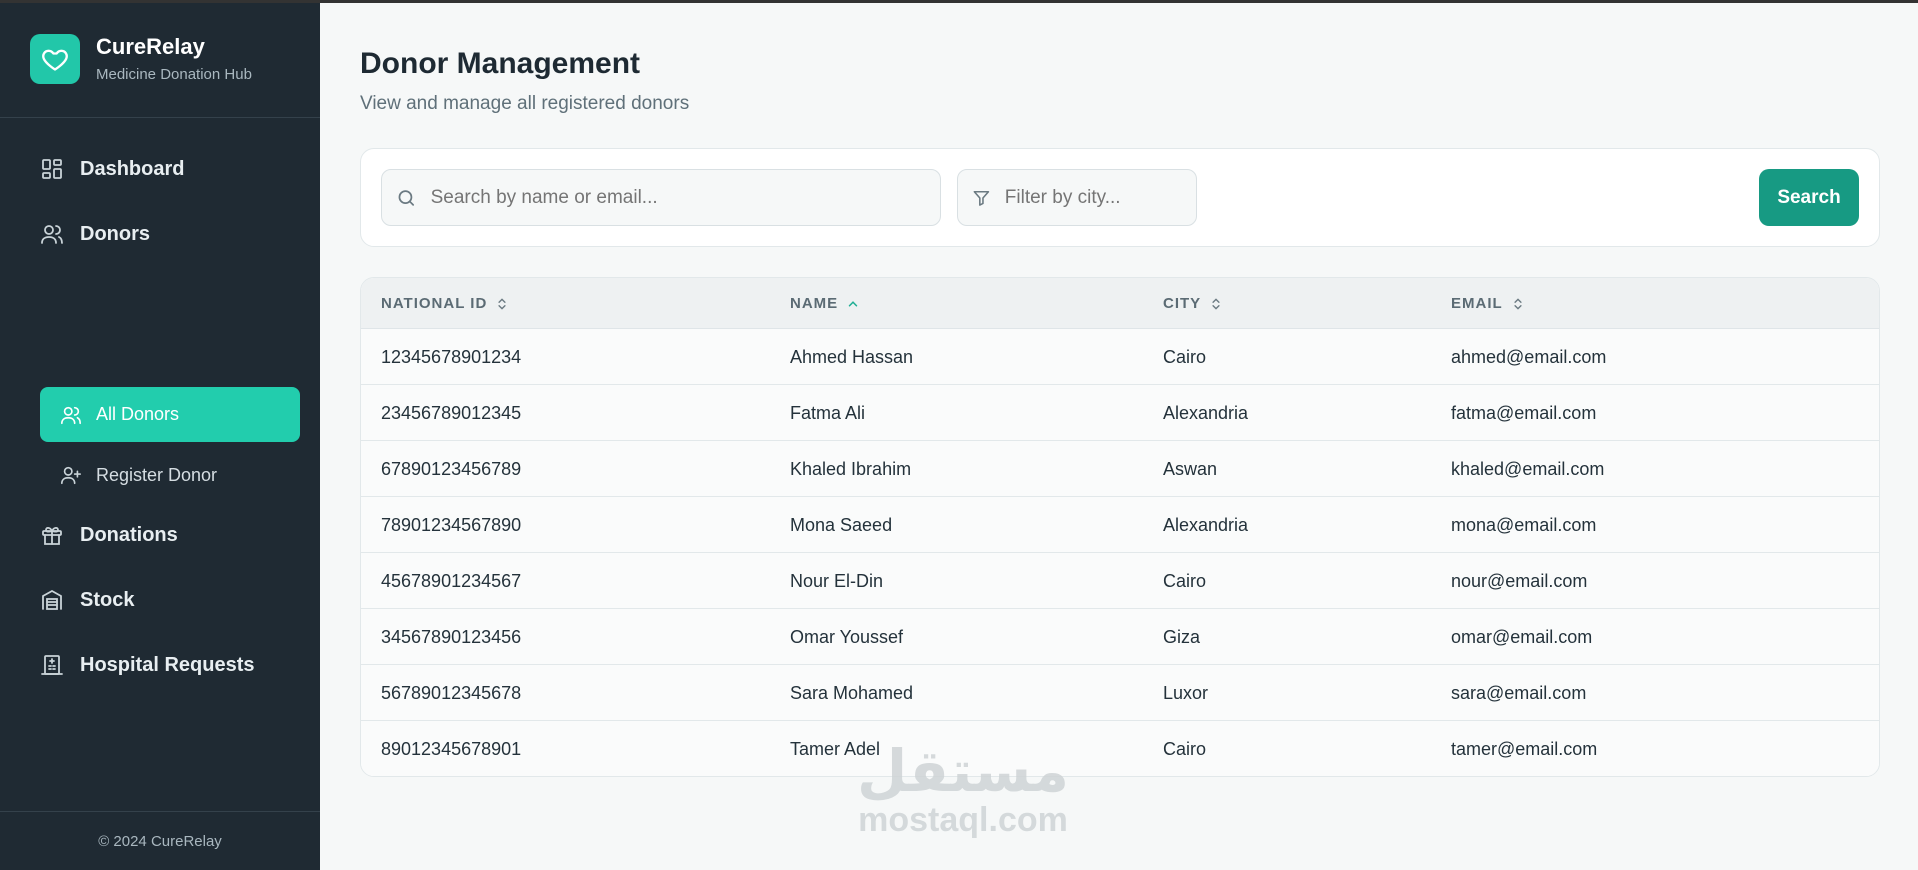 The width and height of the screenshot is (1918, 870). I want to click on column-header-email: EMAIL, so click(1488, 303).